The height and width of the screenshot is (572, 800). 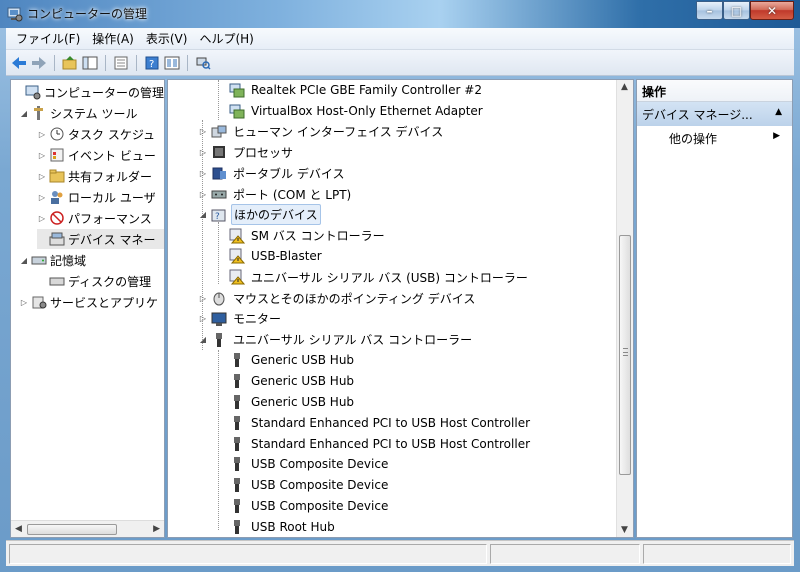 What do you see at coordinates (318, 236) in the screenshot?
I see `device-tree-item-label: SM バス コントローラー` at bounding box center [318, 236].